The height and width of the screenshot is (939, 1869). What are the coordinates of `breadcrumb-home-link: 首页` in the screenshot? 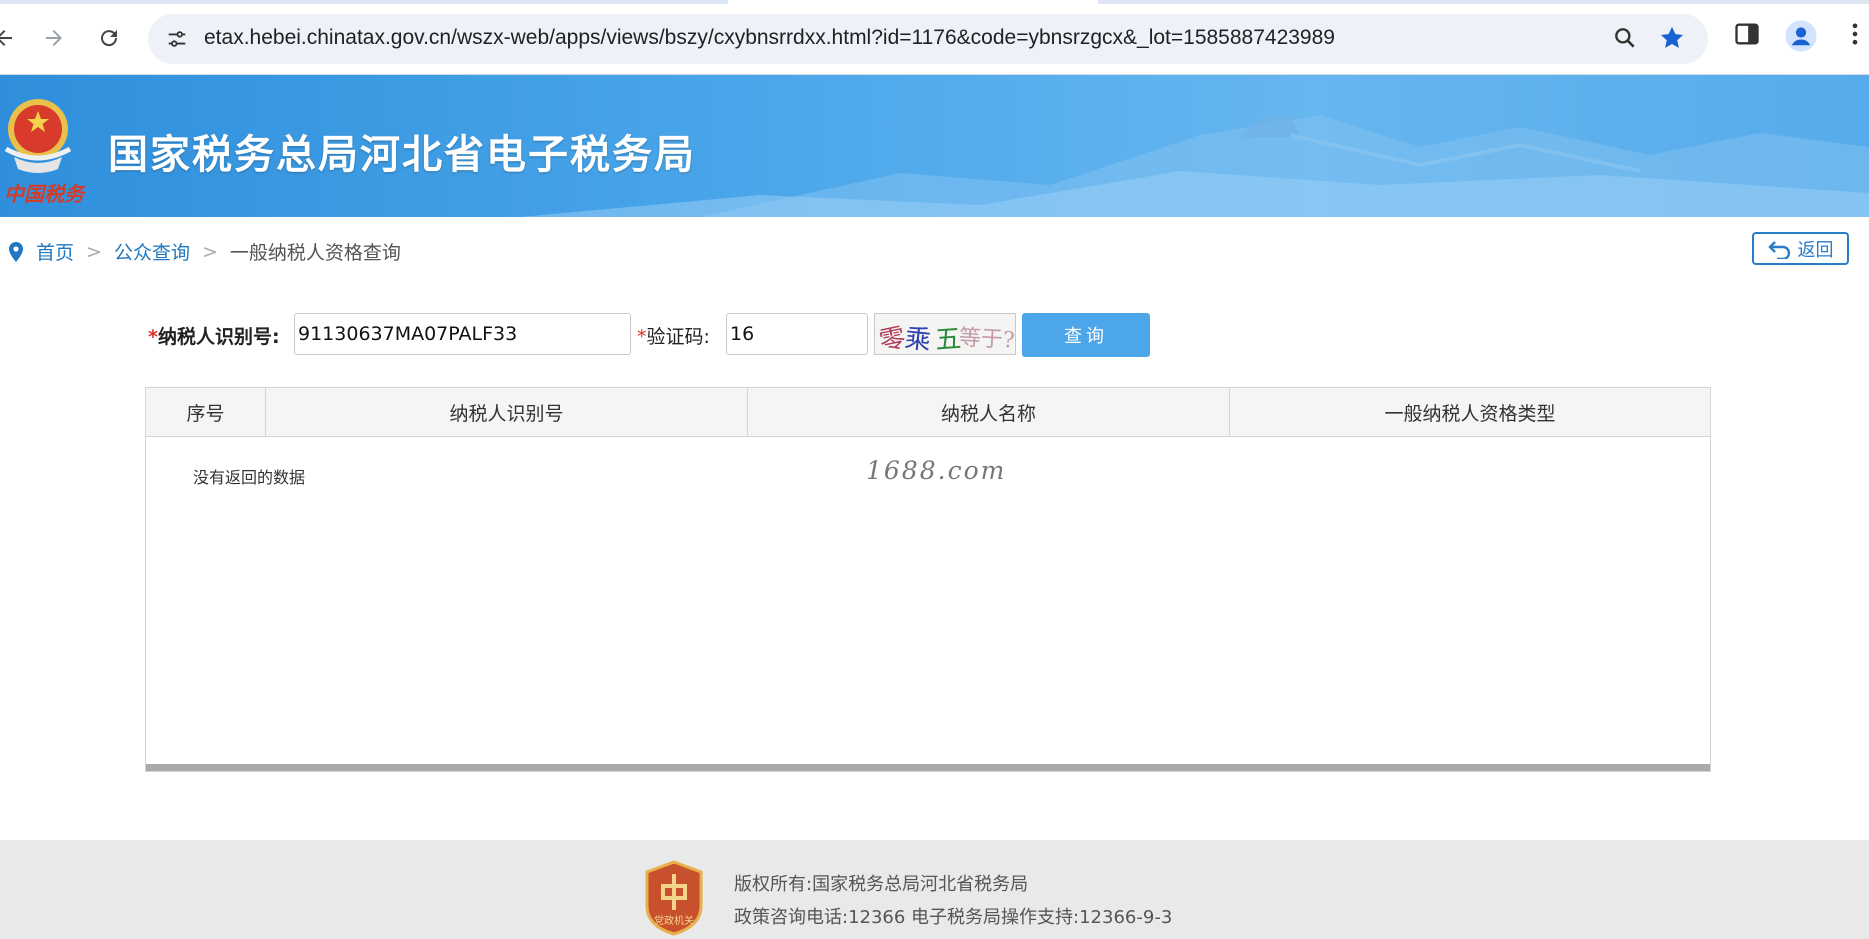 It's located at (55, 251).